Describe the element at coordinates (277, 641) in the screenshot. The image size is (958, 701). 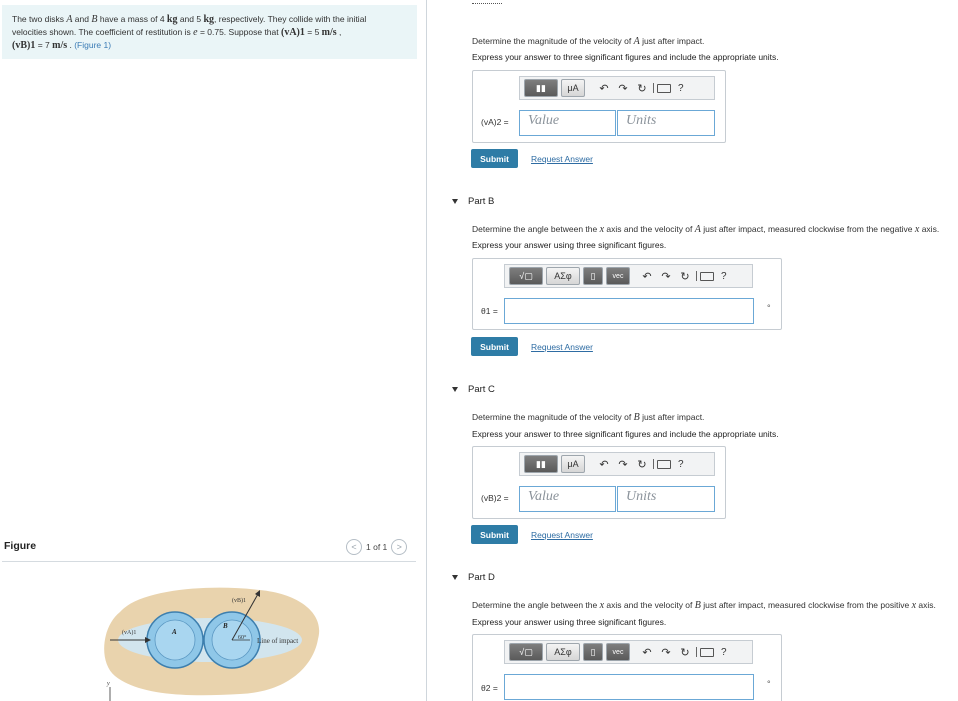
I see `label-line-of-impact: Line of impact` at that location.